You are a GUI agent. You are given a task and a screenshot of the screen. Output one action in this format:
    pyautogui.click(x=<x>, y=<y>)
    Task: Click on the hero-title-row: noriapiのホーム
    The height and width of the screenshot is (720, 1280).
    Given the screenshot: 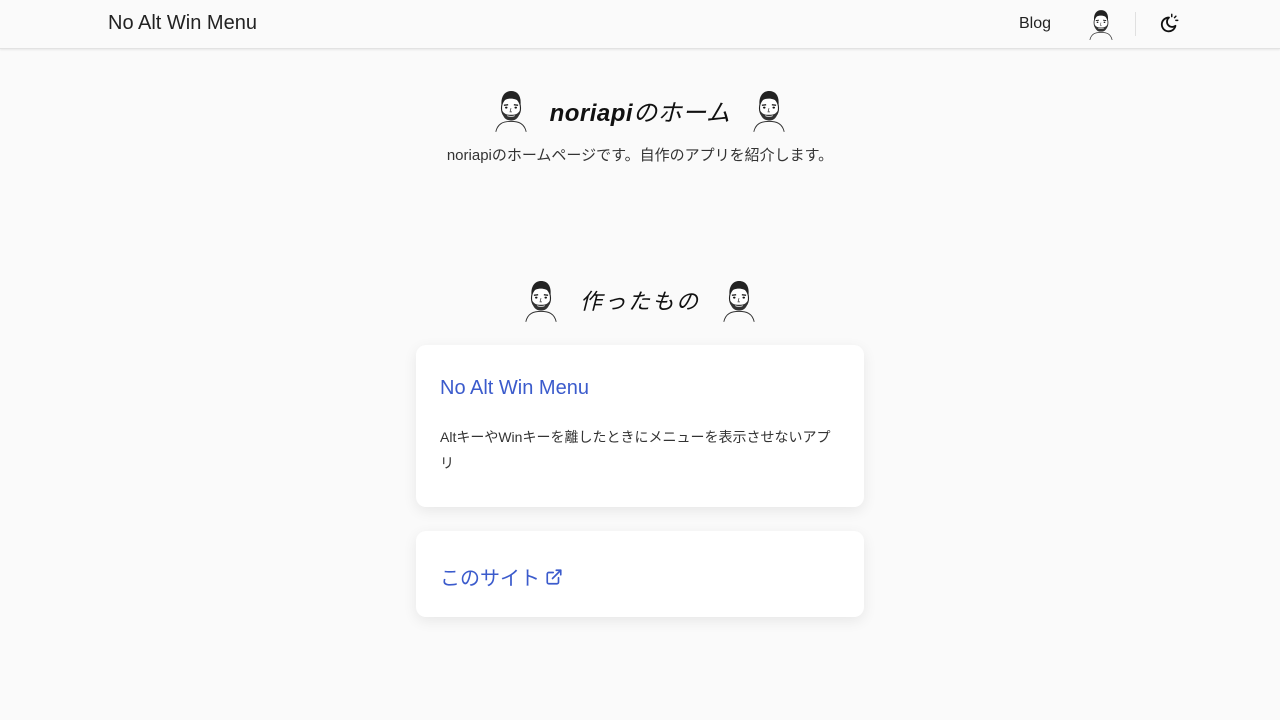 What is the action you would take?
    pyautogui.click(x=640, y=110)
    